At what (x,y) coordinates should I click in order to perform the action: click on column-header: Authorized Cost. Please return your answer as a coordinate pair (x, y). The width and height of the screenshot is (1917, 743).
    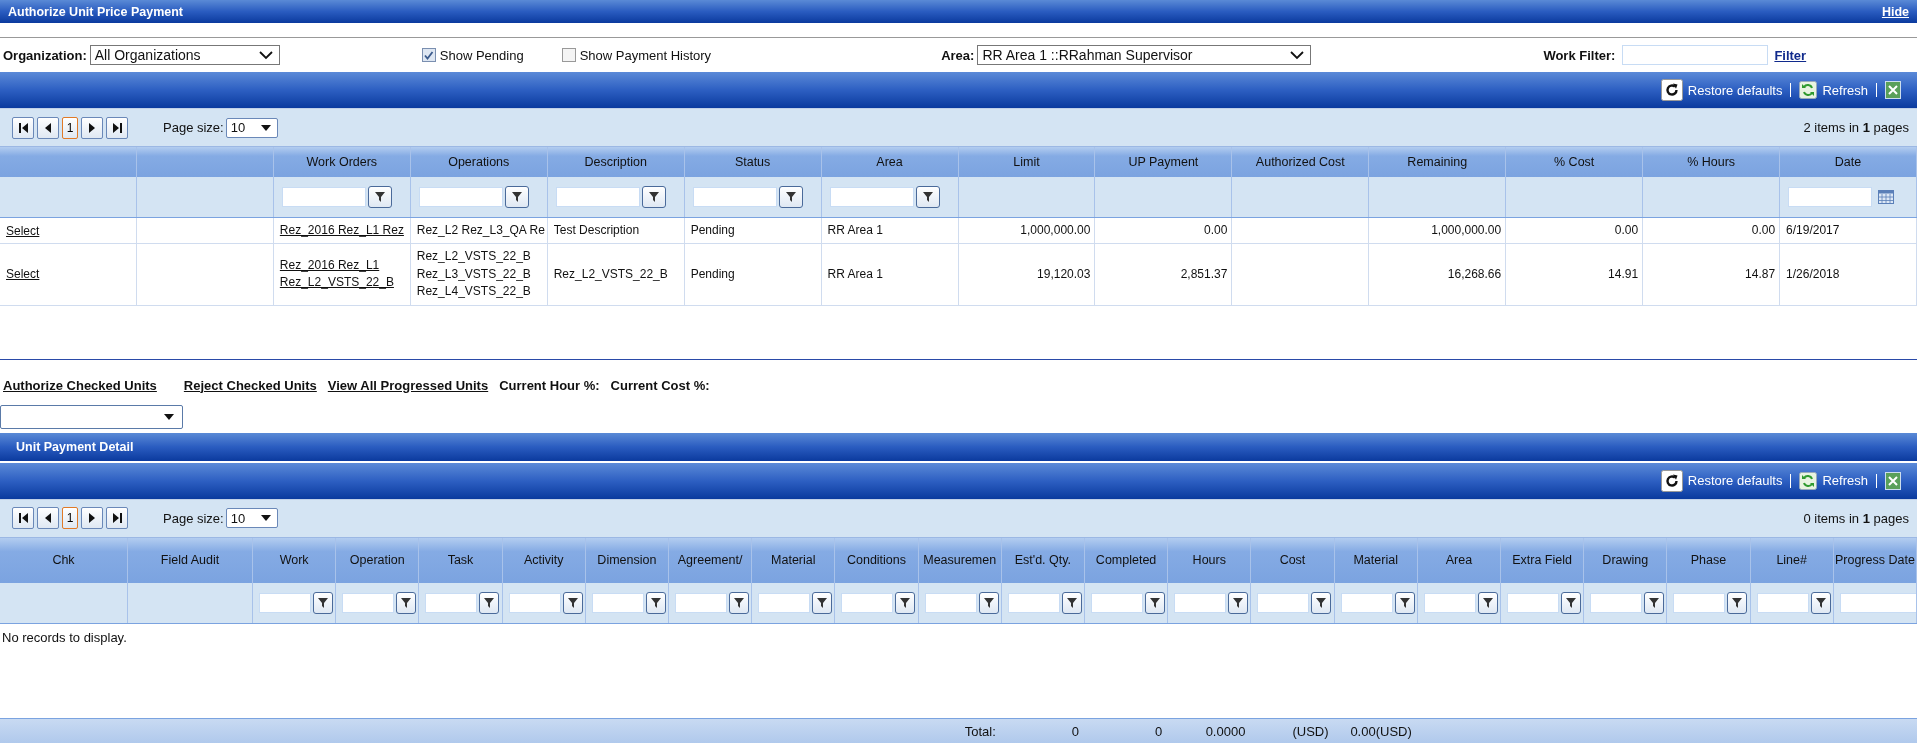
    Looking at the image, I should click on (1300, 162).